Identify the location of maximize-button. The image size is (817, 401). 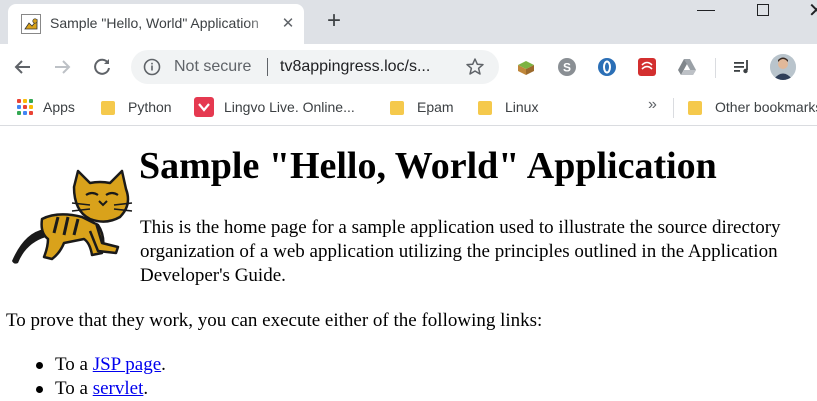
(763, 10).